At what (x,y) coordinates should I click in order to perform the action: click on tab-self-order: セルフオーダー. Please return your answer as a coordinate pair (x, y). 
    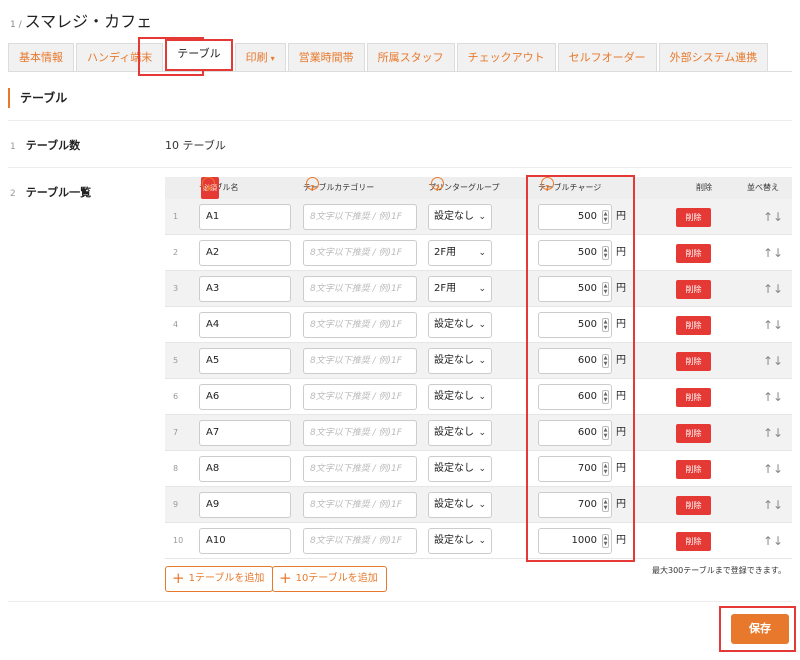
    Looking at the image, I should click on (607, 57).